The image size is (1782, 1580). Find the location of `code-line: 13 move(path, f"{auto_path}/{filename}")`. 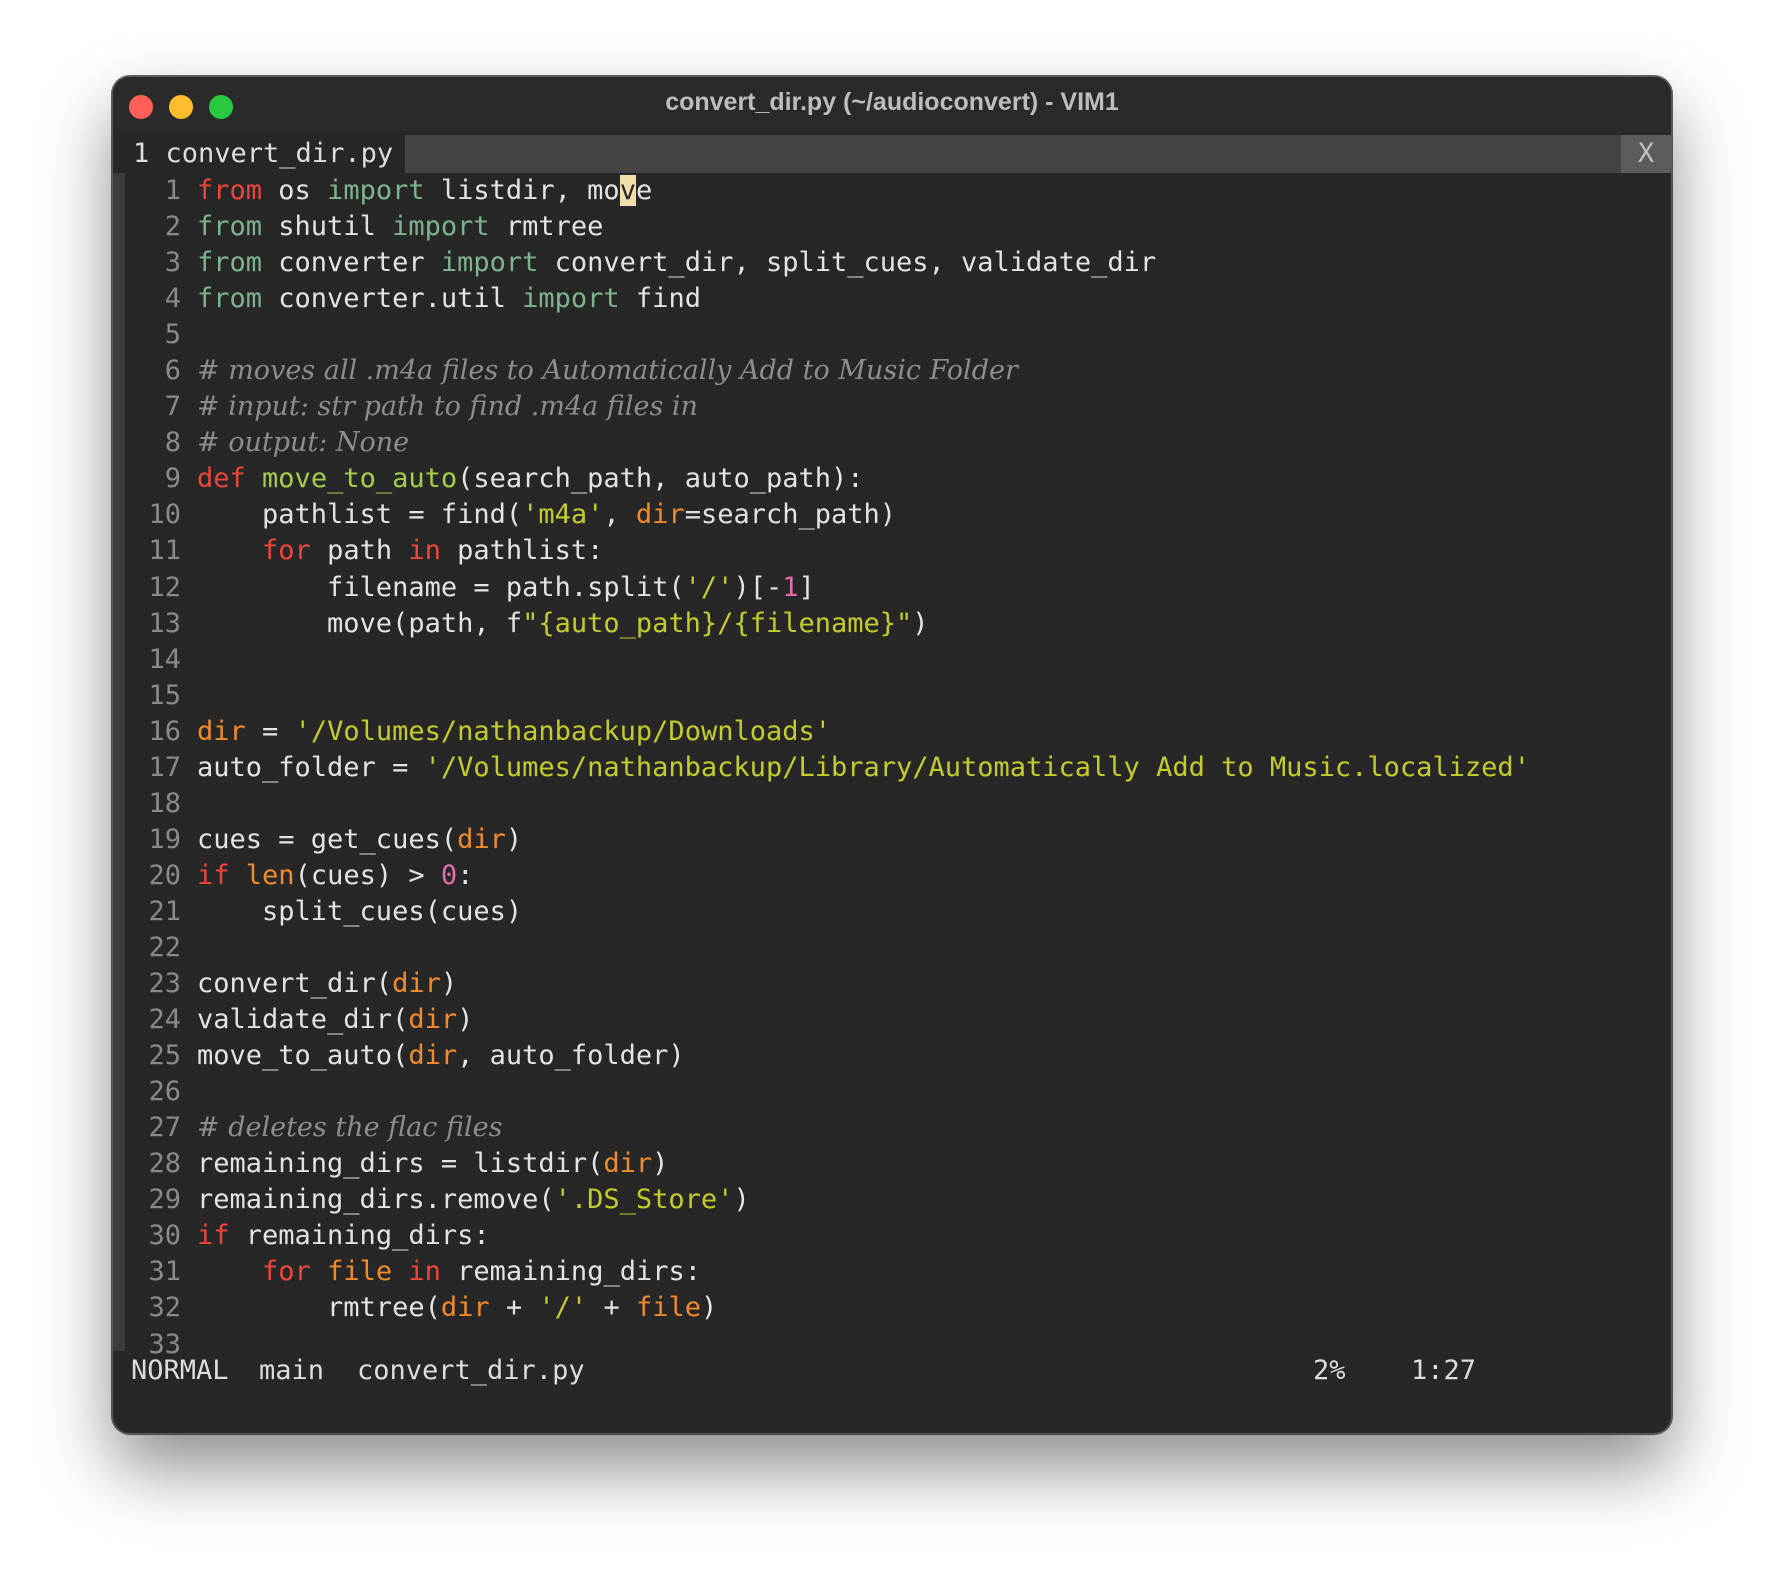

code-line: 13 move(path, f"{auto_path}/{filename}") is located at coordinates (892, 624).